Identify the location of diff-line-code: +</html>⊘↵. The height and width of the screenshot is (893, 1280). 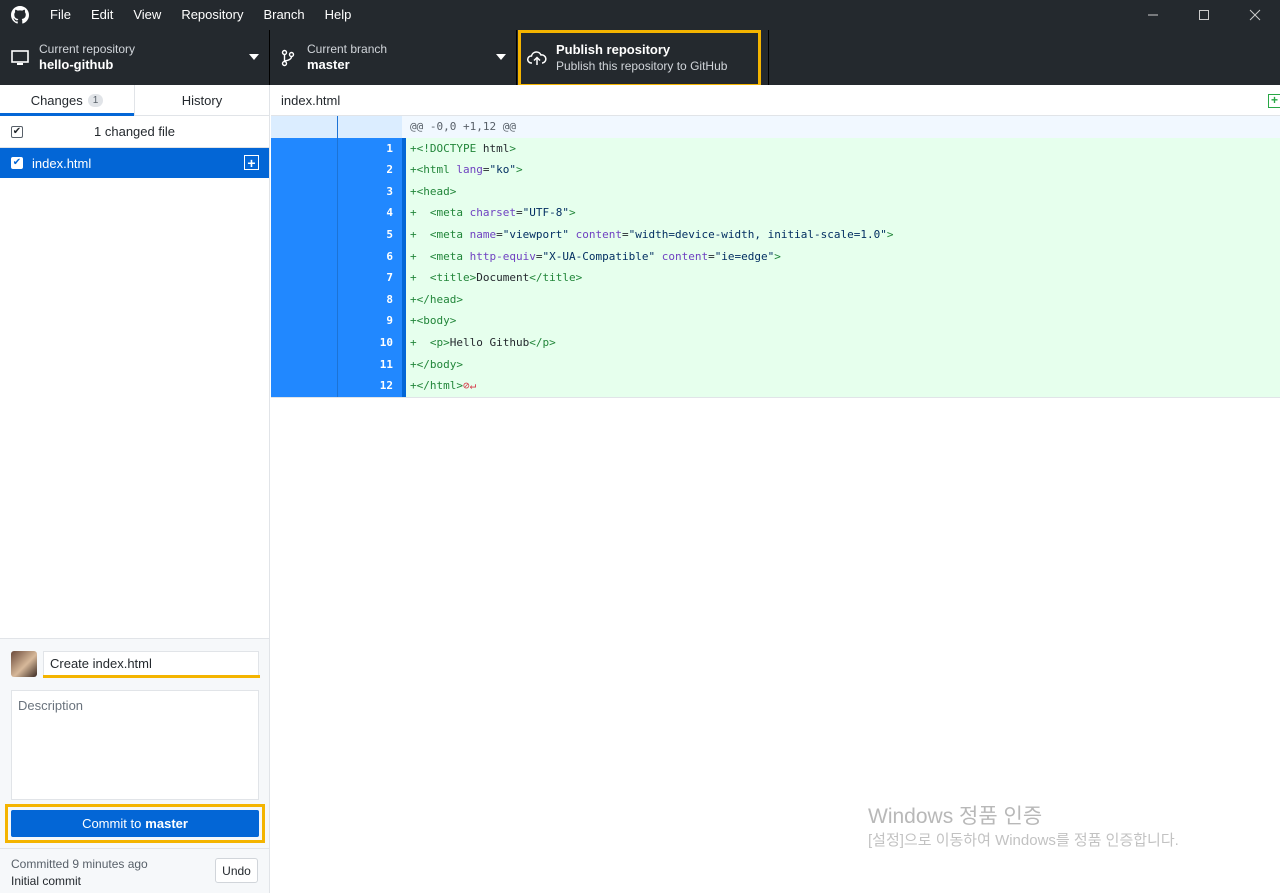
(843, 386).